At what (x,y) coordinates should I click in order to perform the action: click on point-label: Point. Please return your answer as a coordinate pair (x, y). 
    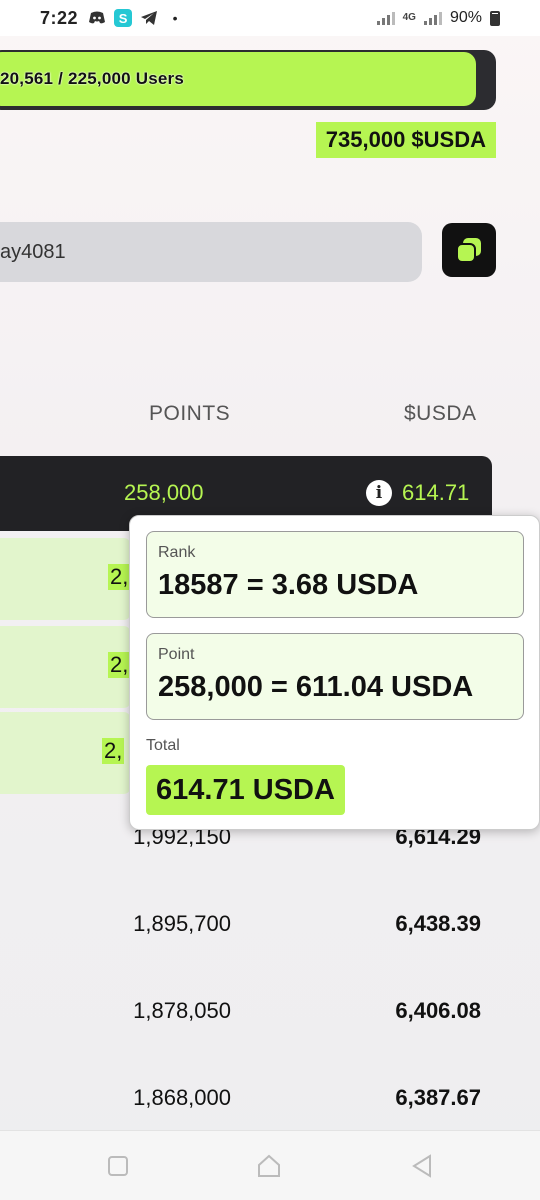
    Looking at the image, I should click on (176, 654).